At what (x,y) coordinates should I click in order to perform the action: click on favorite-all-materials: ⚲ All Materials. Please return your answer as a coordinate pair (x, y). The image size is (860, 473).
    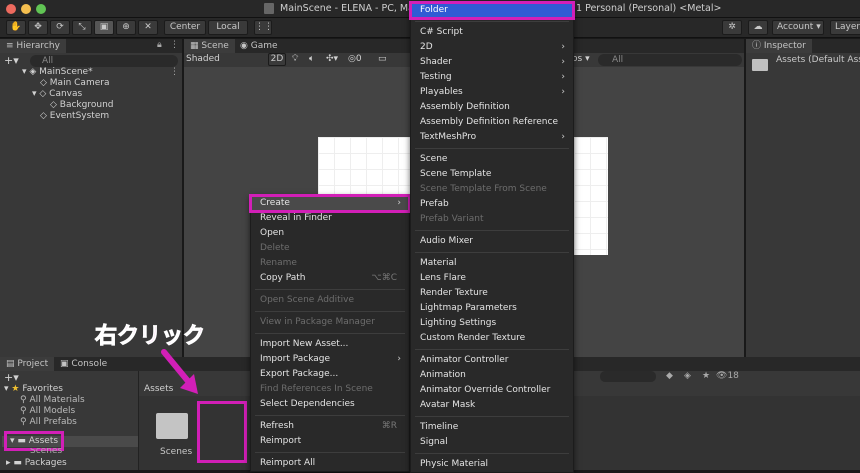
    Looking at the image, I should click on (52, 400).